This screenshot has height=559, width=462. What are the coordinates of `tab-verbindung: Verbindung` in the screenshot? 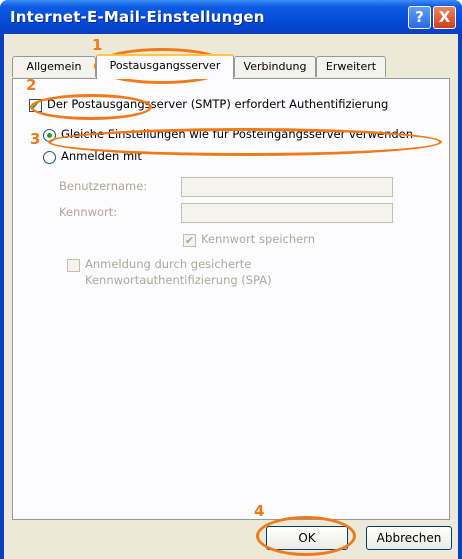 It's located at (275, 66).